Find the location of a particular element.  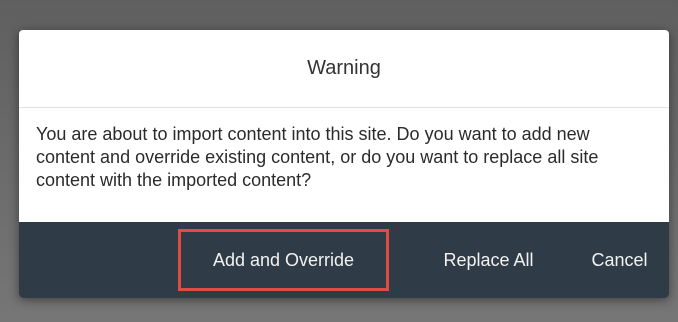

dialog-title: Warning is located at coordinates (344, 68).